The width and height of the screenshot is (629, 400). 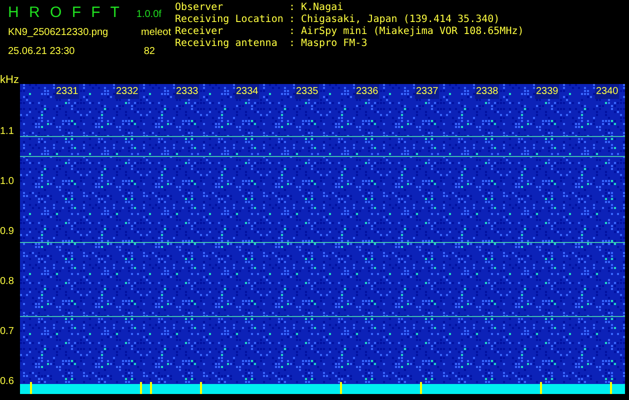 What do you see at coordinates (155, 33) in the screenshot?
I see `counter-label: meleot` at bounding box center [155, 33].